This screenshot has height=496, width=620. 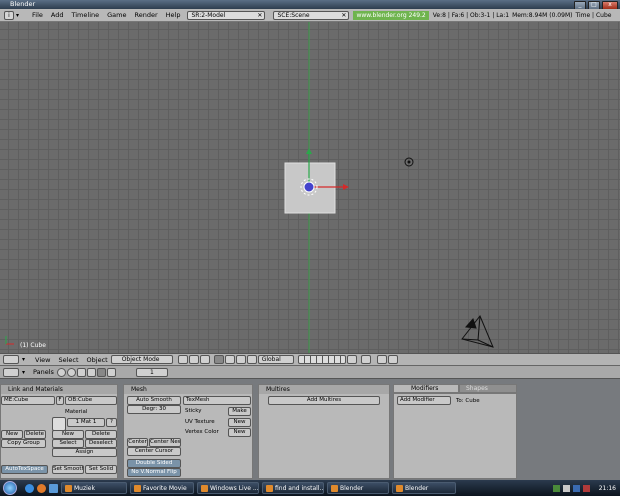 I want to click on add-multires-button: Add Multires, so click(x=324, y=400).